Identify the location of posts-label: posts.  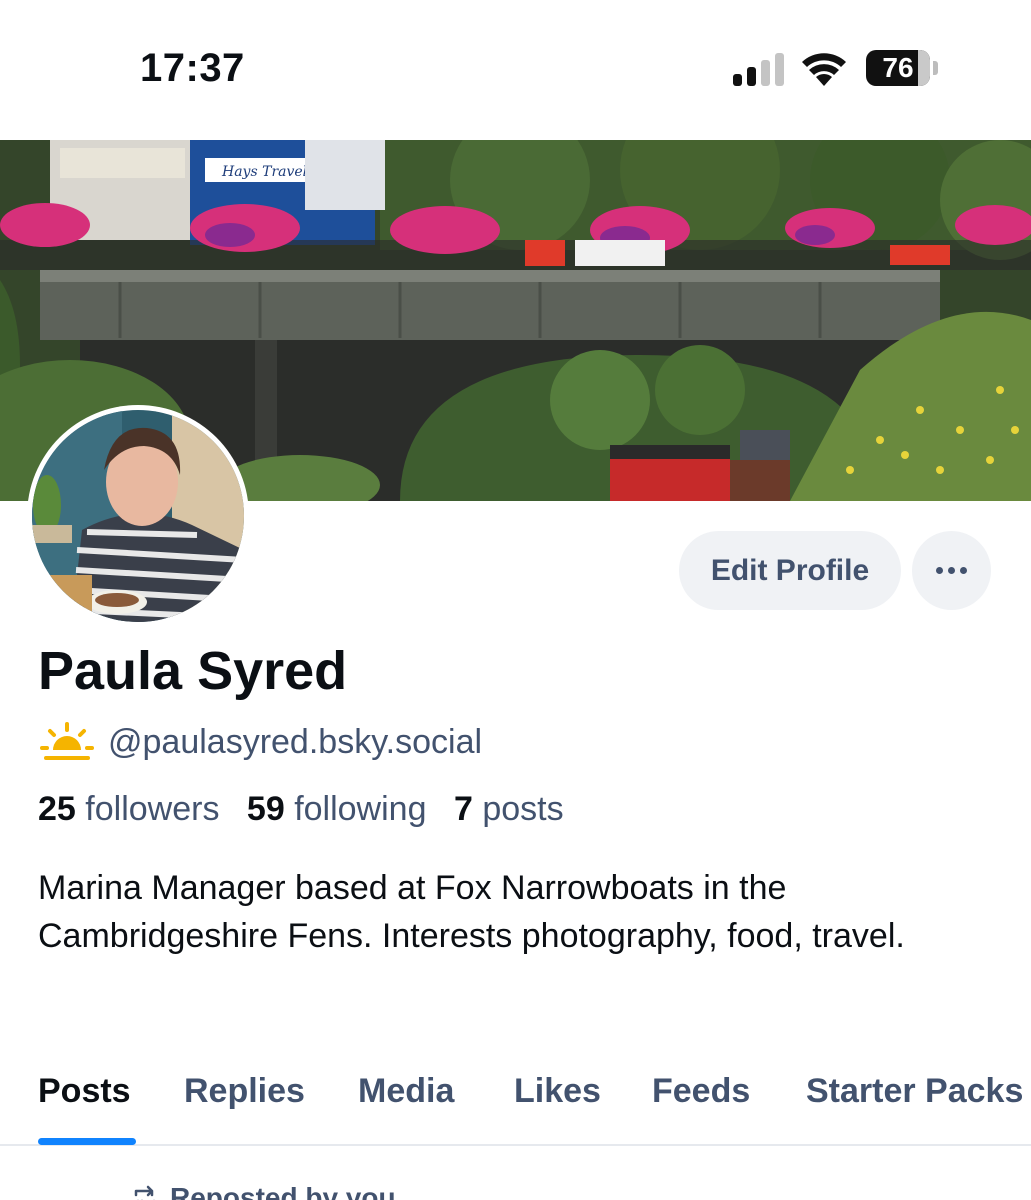
(523, 809).